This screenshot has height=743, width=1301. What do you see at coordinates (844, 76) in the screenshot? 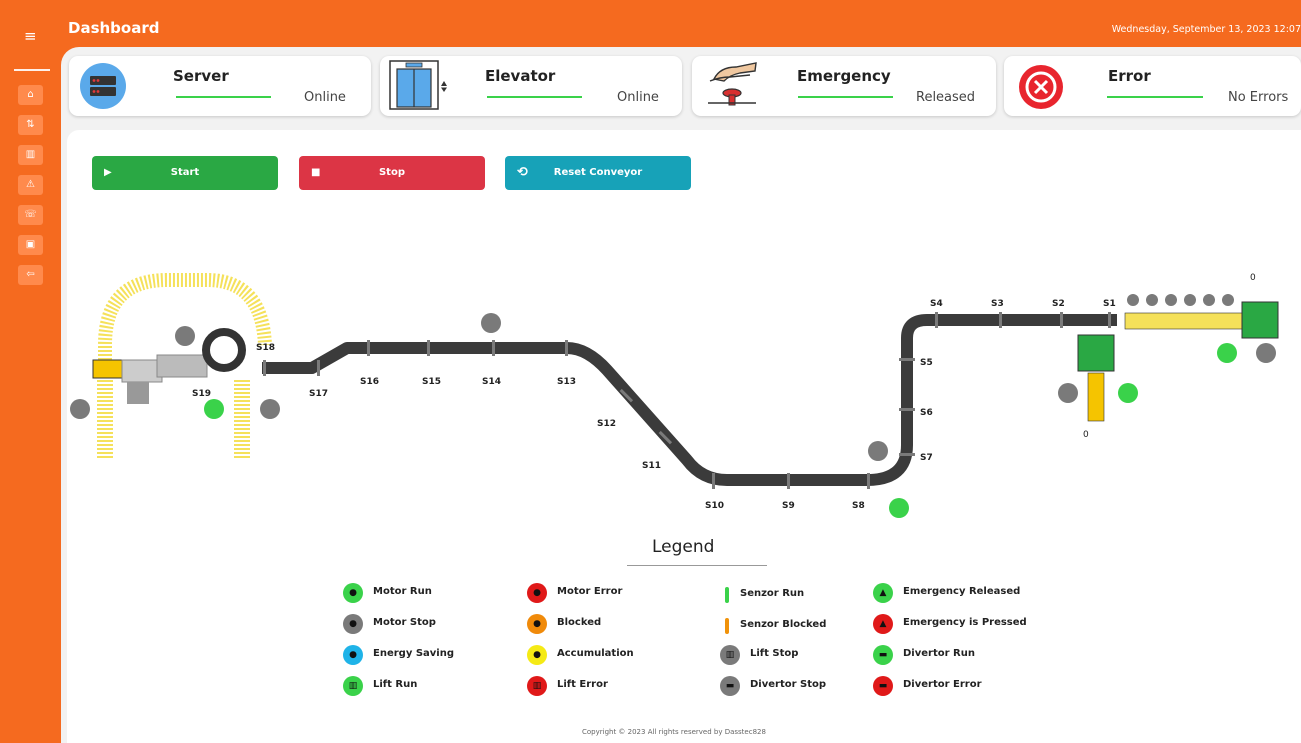
I see `emergency-label: Emergency` at bounding box center [844, 76].